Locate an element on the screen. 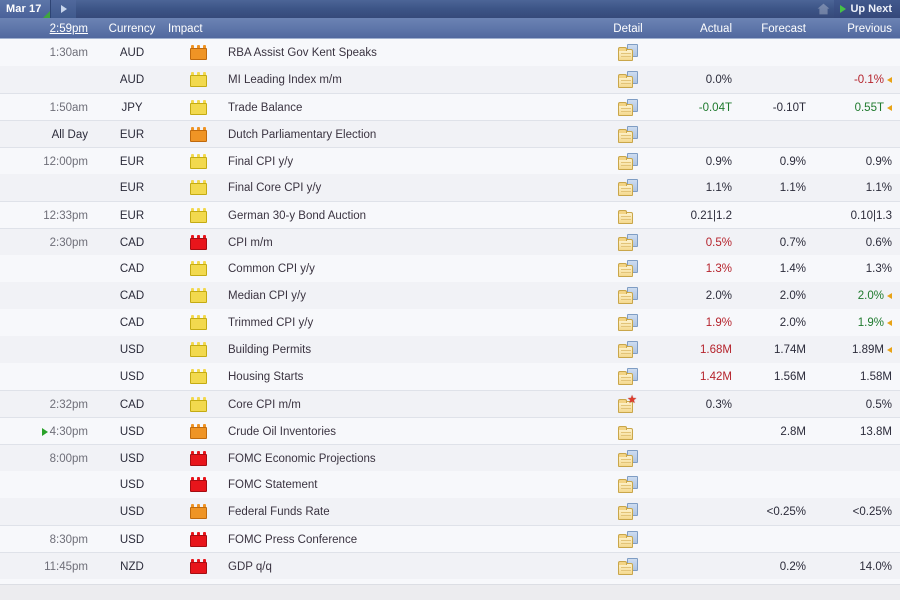 The image size is (900, 600). table-row: 1:50am JPY Trade Balance -0.04T -0.10T 0.55T is located at coordinates (450, 106).